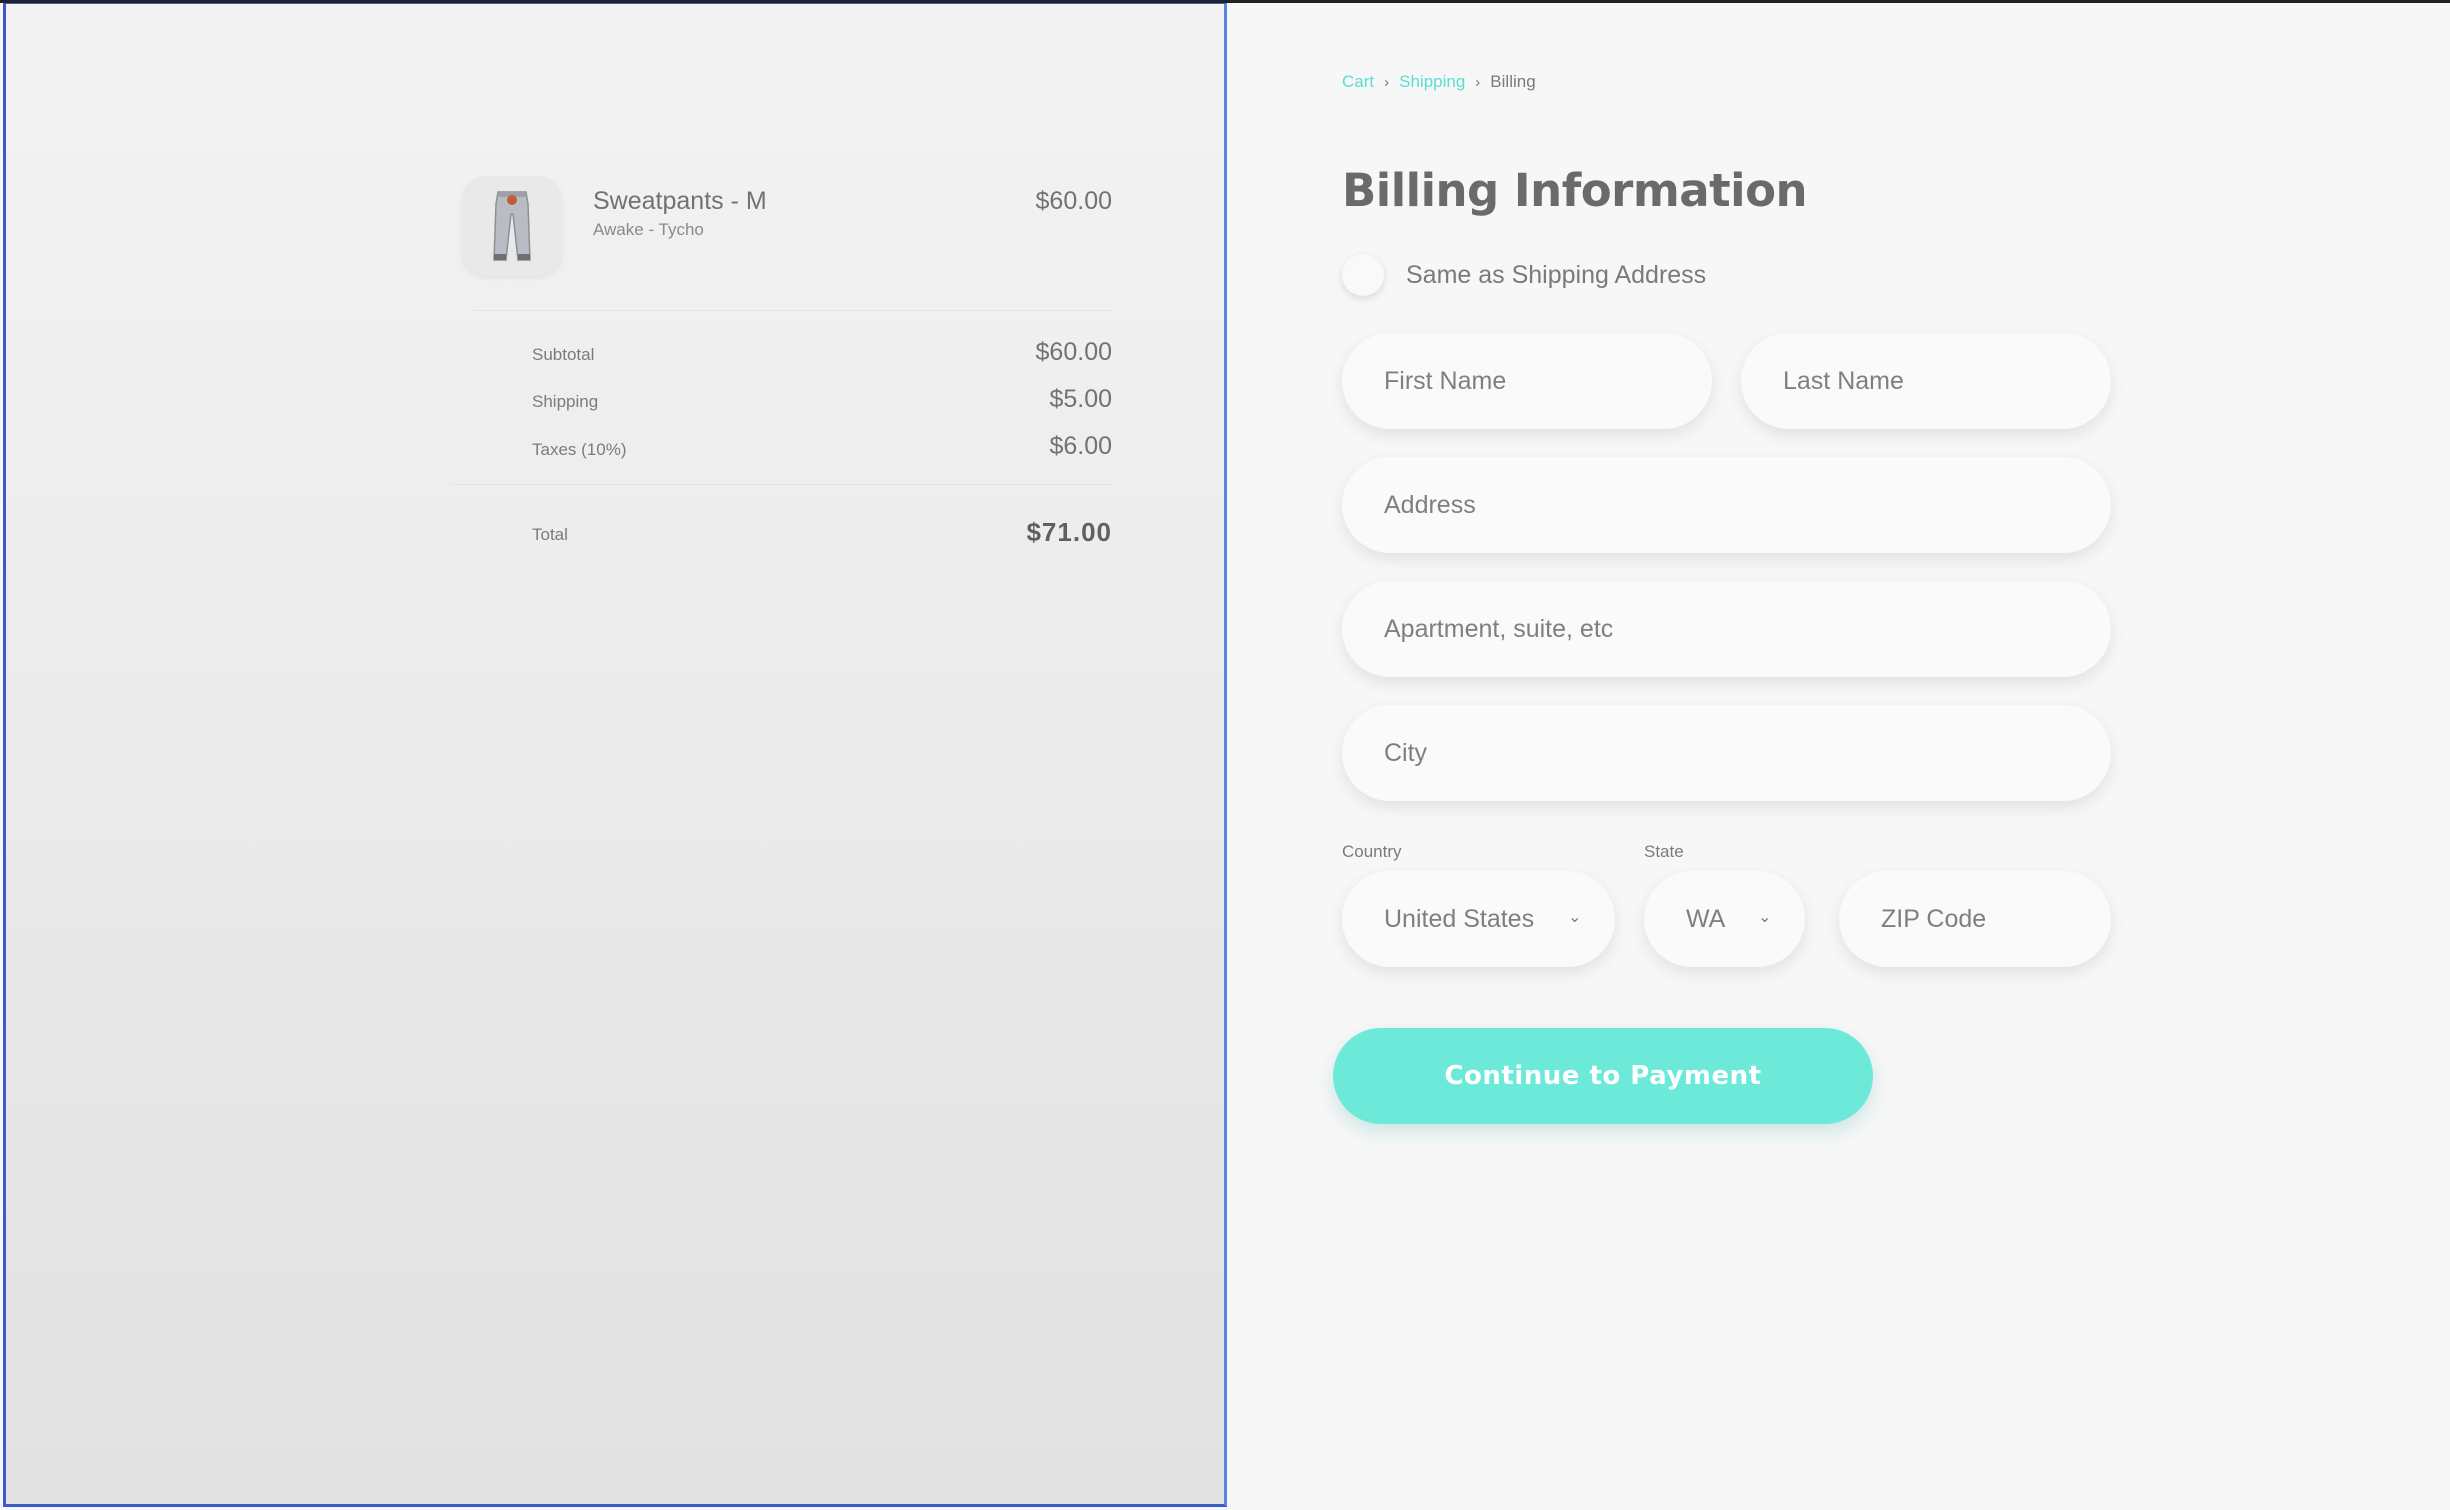 This screenshot has width=2450, height=1510. Describe the element at coordinates (1432, 82) in the screenshot. I see `breadcrumb-shipping-link: Shipping` at that location.